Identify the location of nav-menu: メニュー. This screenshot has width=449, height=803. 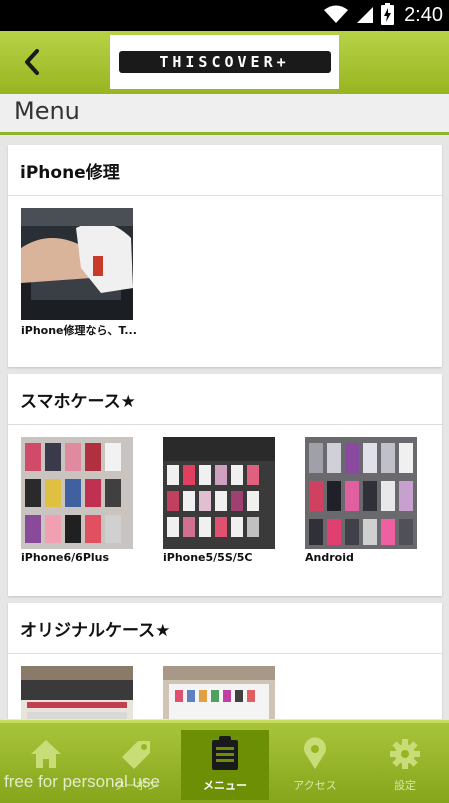
(225, 765).